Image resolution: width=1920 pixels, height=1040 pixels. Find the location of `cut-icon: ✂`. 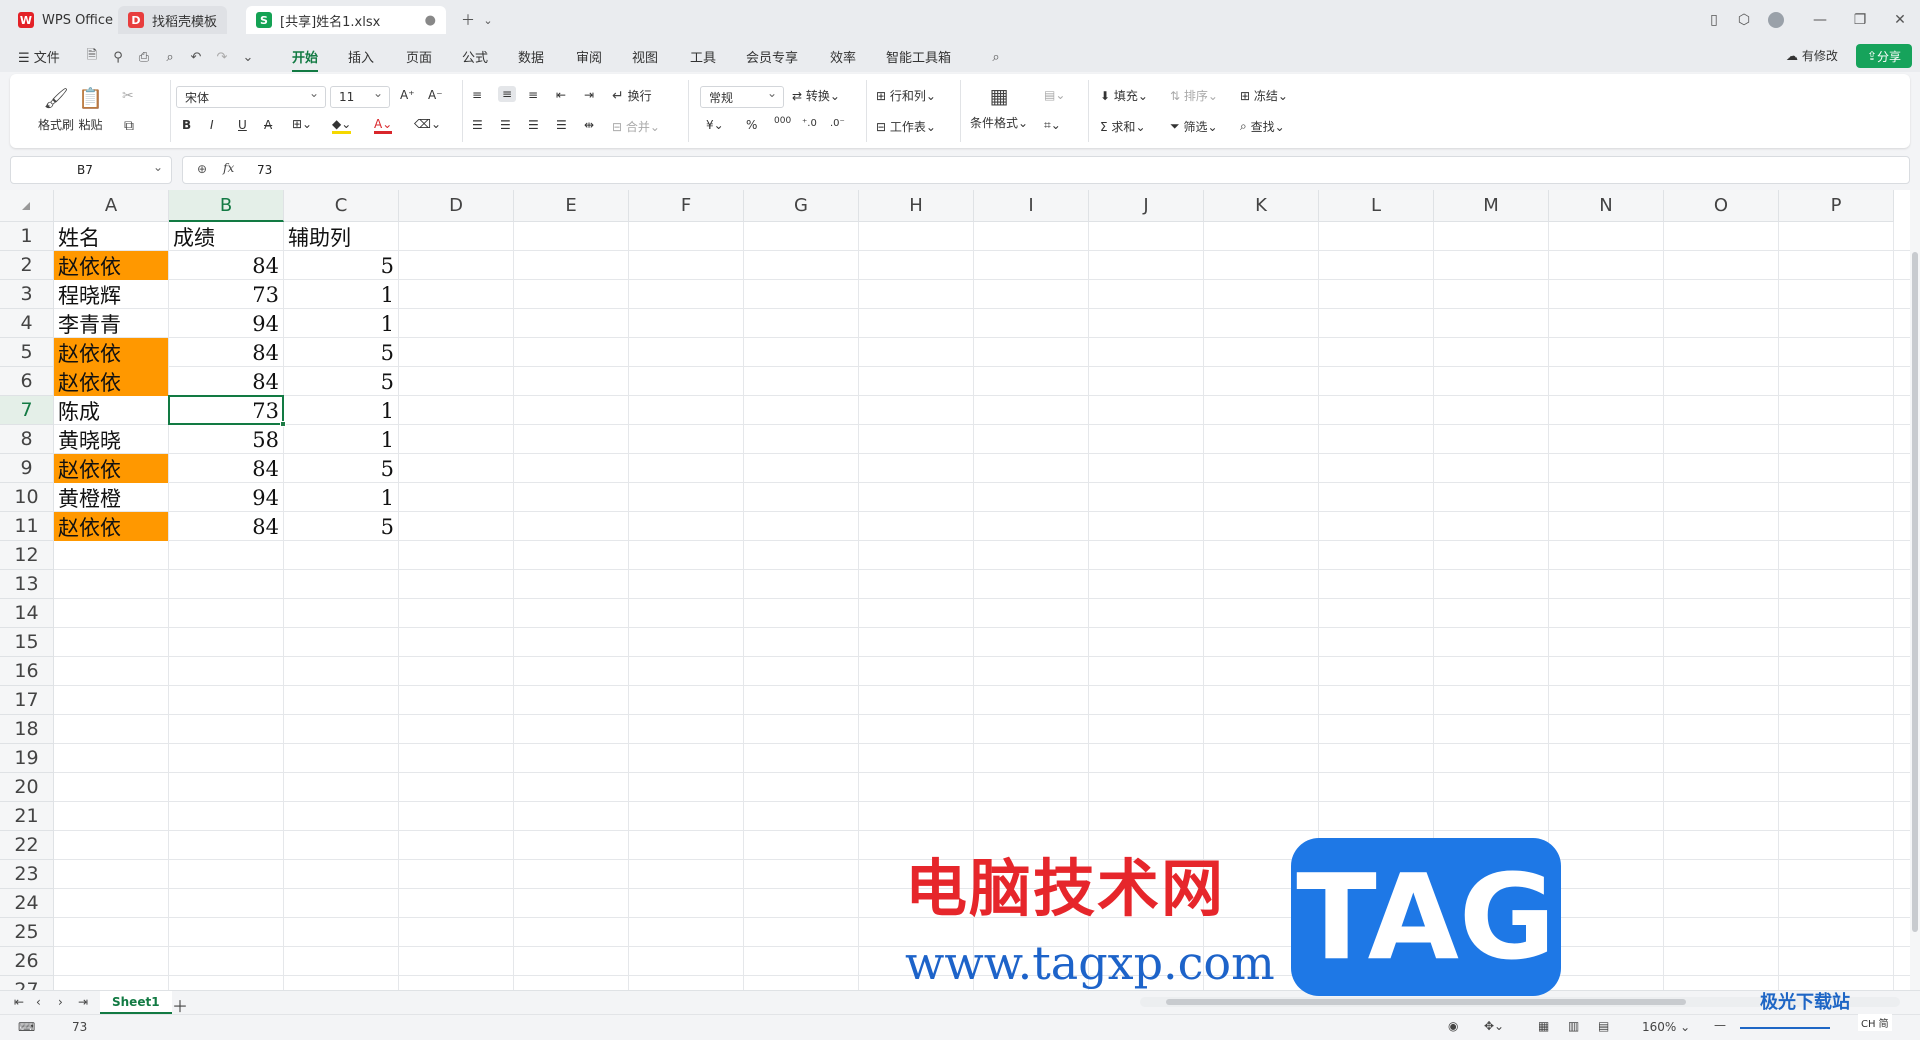

cut-icon: ✂ is located at coordinates (128, 96).